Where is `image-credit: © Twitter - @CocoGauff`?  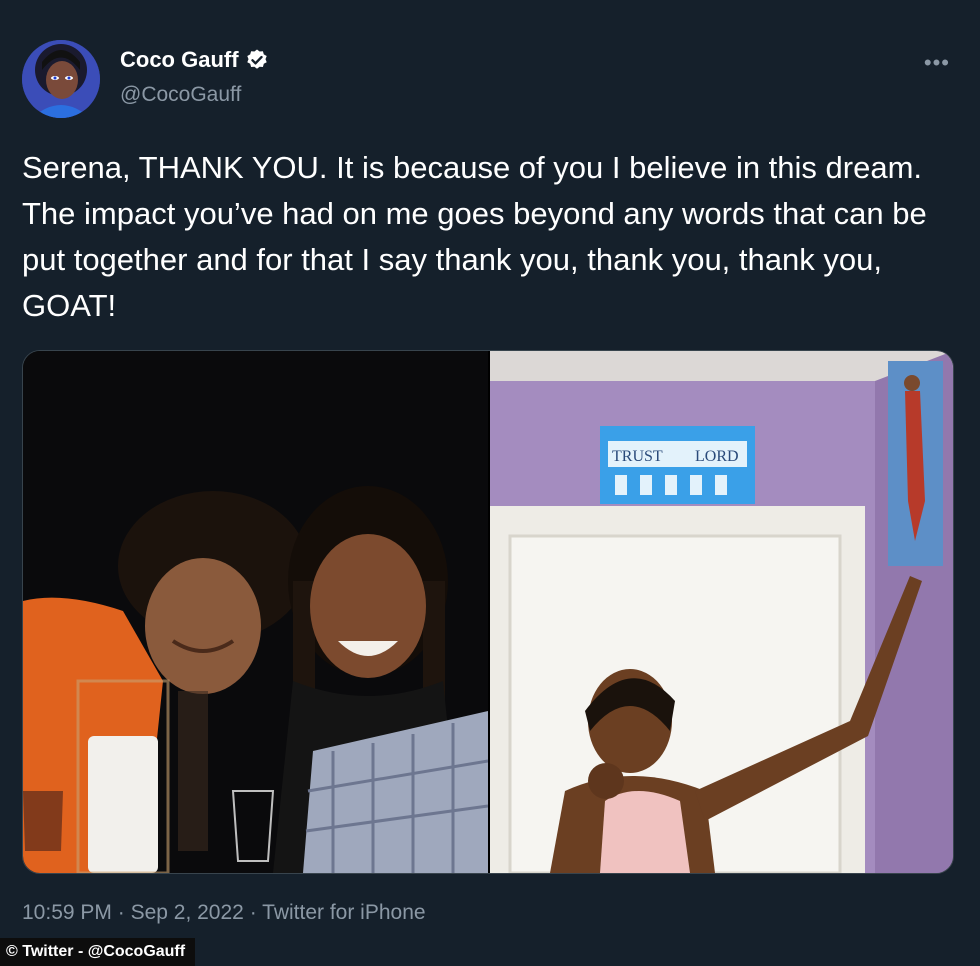
image-credit: © Twitter - @CocoGauff is located at coordinates (98, 952).